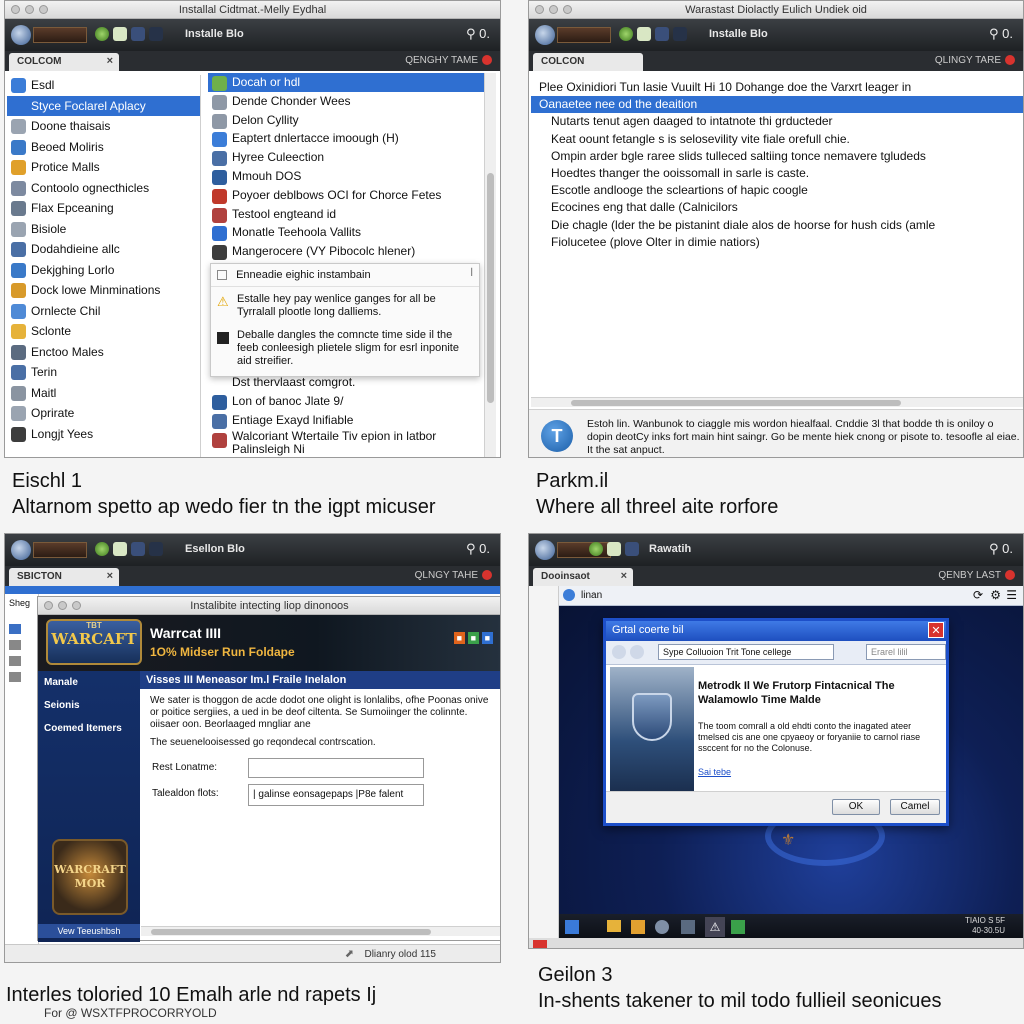 This screenshot has width=1024, height=1024. What do you see at coordinates (347, 420) in the screenshot?
I see `content-item: Entiage Exayd lnifiable` at bounding box center [347, 420].